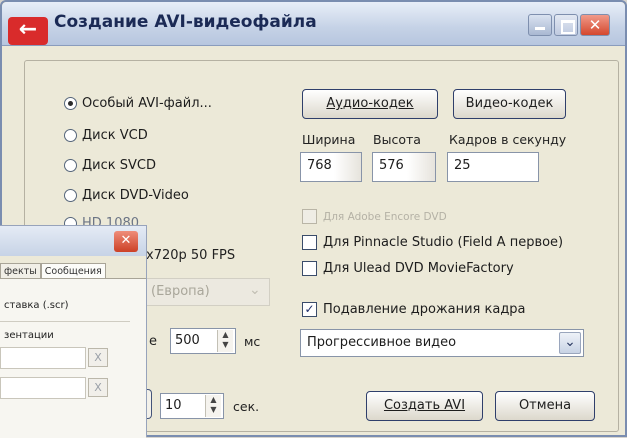 This screenshot has height=438, width=627. Describe the element at coordinates (65, 321) in the screenshot. I see `divider` at that location.